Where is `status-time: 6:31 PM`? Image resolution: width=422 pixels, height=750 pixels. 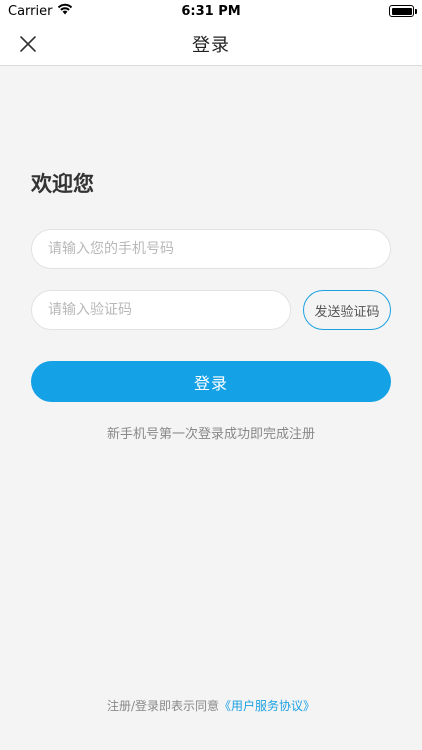 status-time: 6:31 PM is located at coordinates (211, 11).